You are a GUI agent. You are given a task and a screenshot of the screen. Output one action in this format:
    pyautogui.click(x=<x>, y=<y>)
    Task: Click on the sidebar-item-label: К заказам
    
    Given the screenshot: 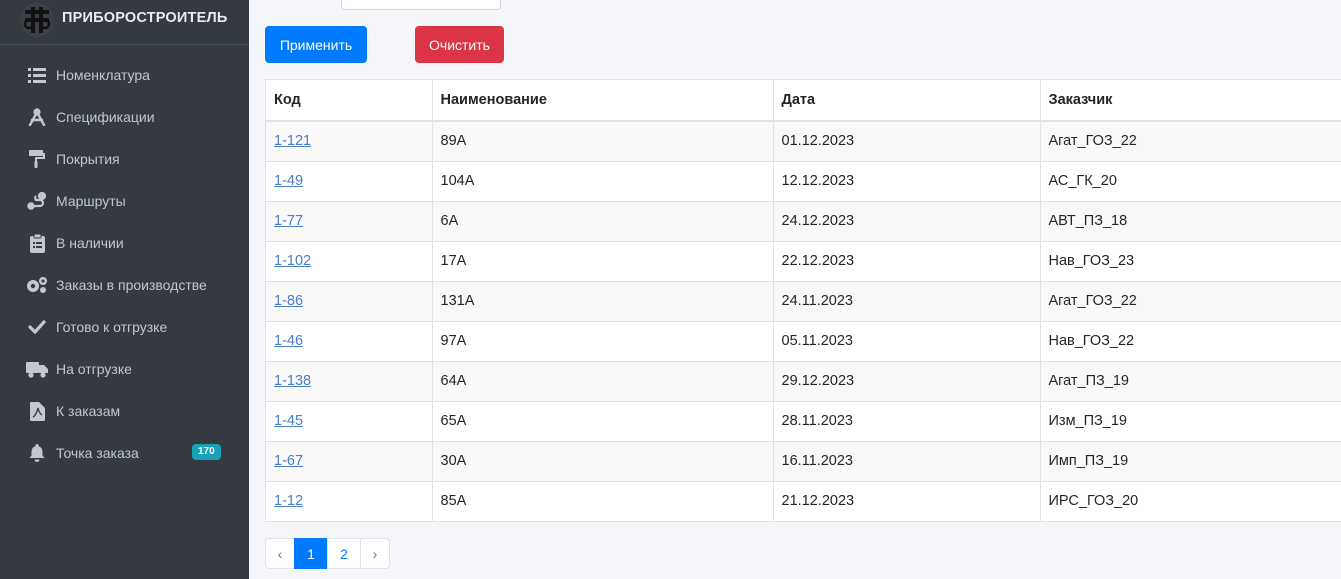 What is the action you would take?
    pyautogui.click(x=88, y=411)
    